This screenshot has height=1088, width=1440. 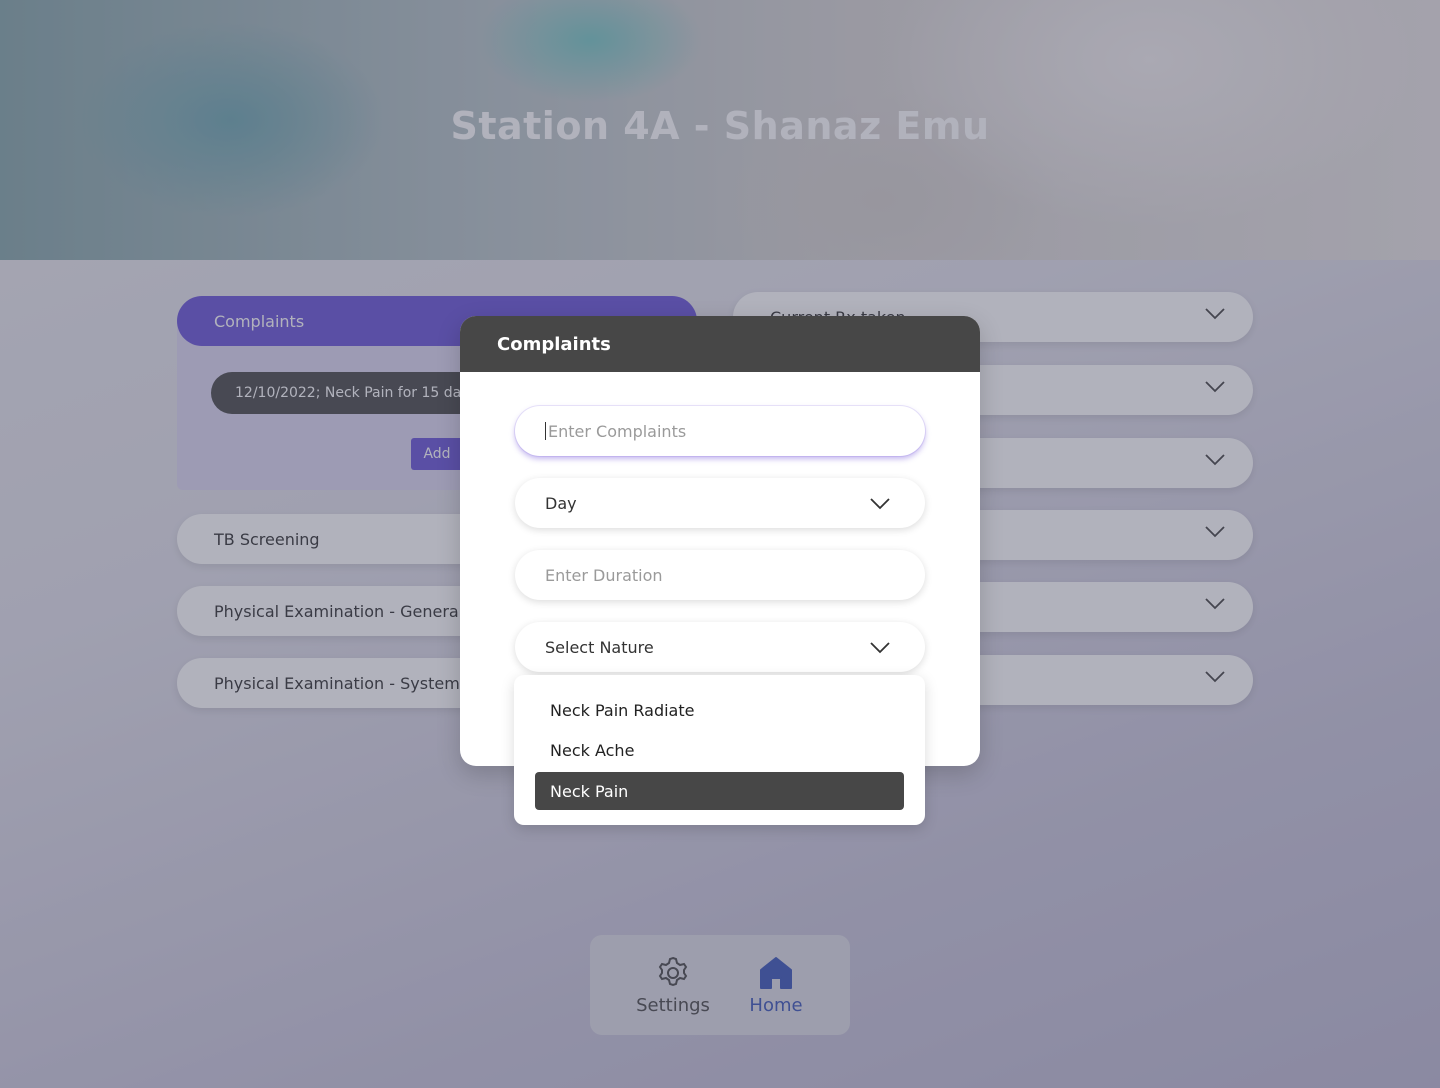 What do you see at coordinates (554, 344) in the screenshot?
I see `modal-title: Complaints` at bounding box center [554, 344].